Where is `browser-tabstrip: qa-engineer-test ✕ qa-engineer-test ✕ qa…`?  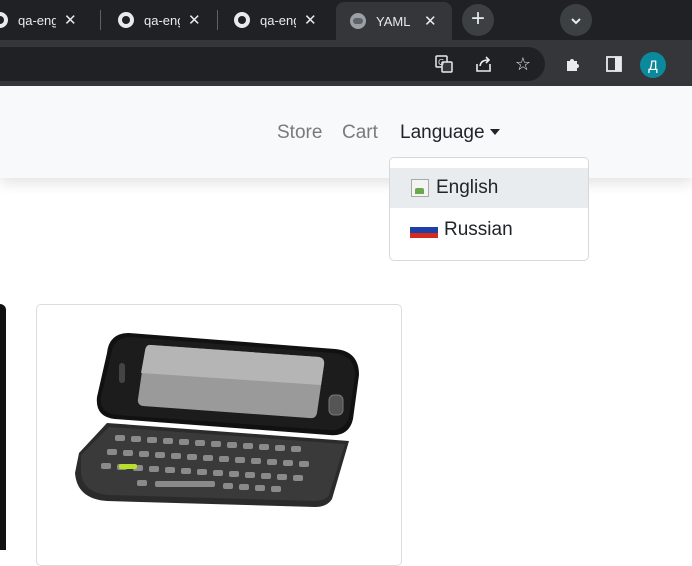 browser-tabstrip: qa-engineer-test ✕ qa-engineer-test ✕ qa… is located at coordinates (346, 20).